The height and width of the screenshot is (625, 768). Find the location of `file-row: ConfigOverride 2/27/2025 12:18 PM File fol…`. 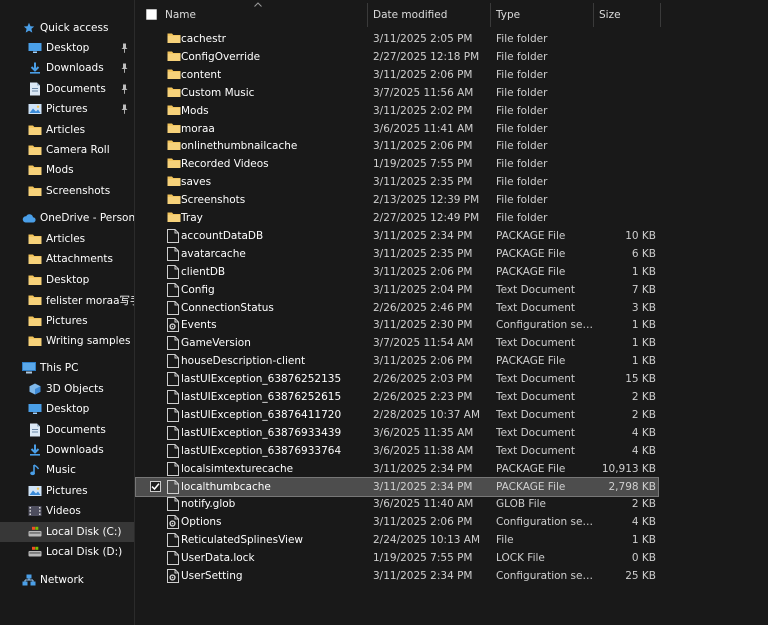

file-row: ConfigOverride 2/27/2025 12:18 PM File fol… is located at coordinates (397, 57).